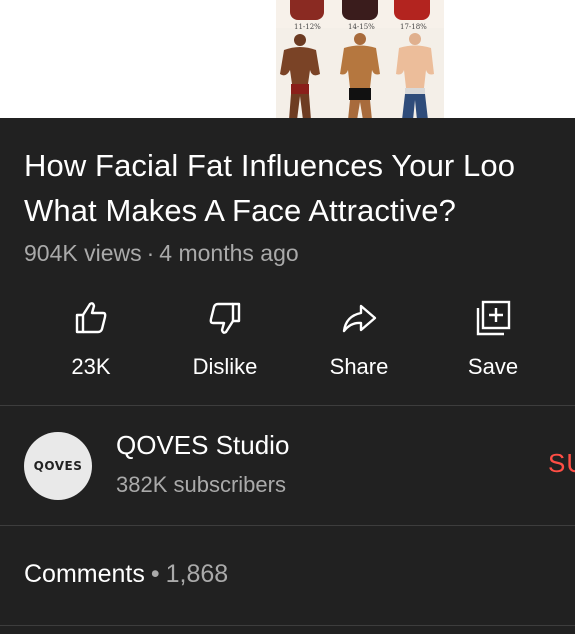  Describe the element at coordinates (360, 10) in the screenshot. I see `upper-figure-mid` at that location.